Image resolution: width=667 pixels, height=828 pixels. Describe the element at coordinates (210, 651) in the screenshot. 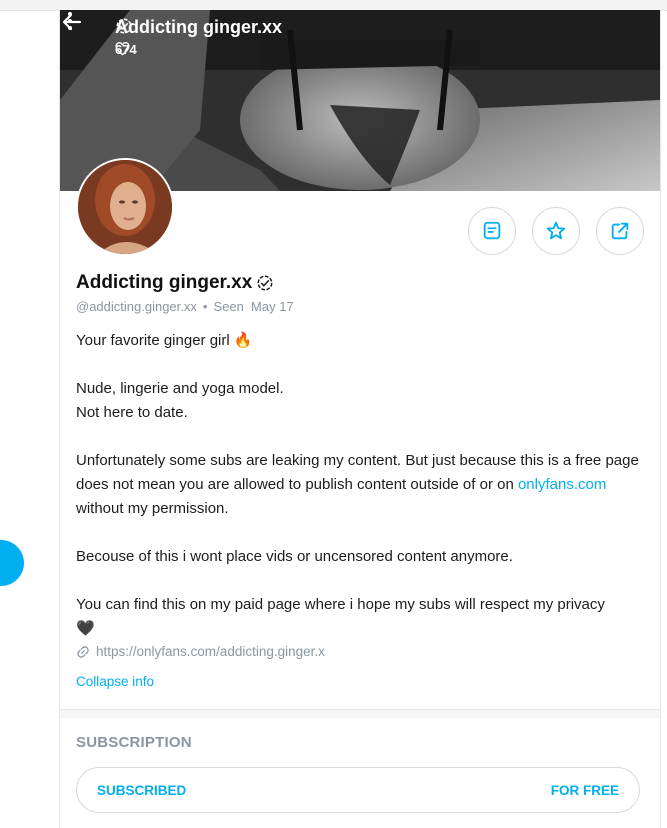

I see `profile-link-url: https://onlyfans.com/addicting.ginger.x` at that location.